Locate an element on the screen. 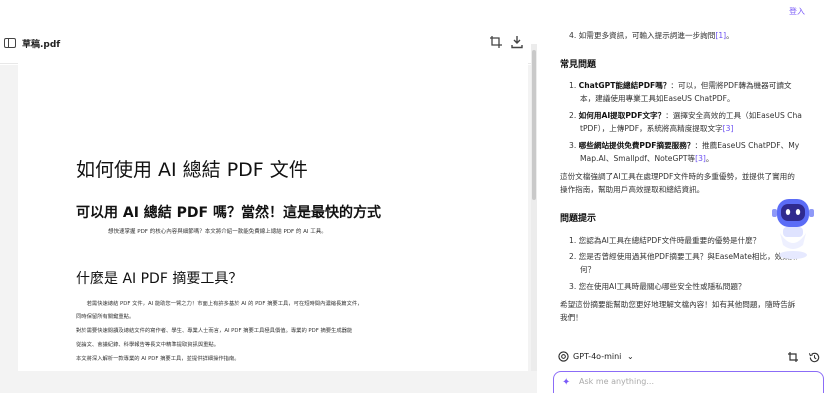 This screenshot has height=393, width=829. new-chat-icon is located at coordinates (793, 357).